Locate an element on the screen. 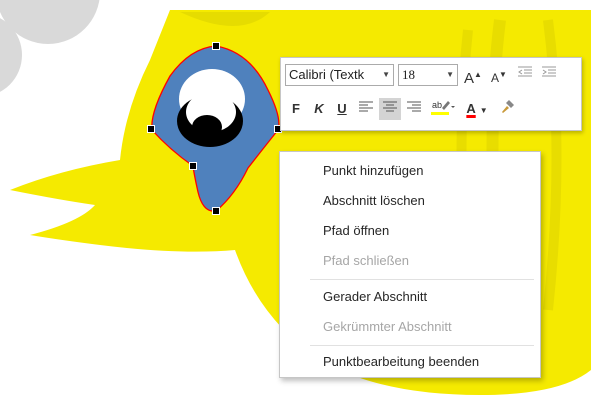  align-center-button is located at coordinates (390, 109).